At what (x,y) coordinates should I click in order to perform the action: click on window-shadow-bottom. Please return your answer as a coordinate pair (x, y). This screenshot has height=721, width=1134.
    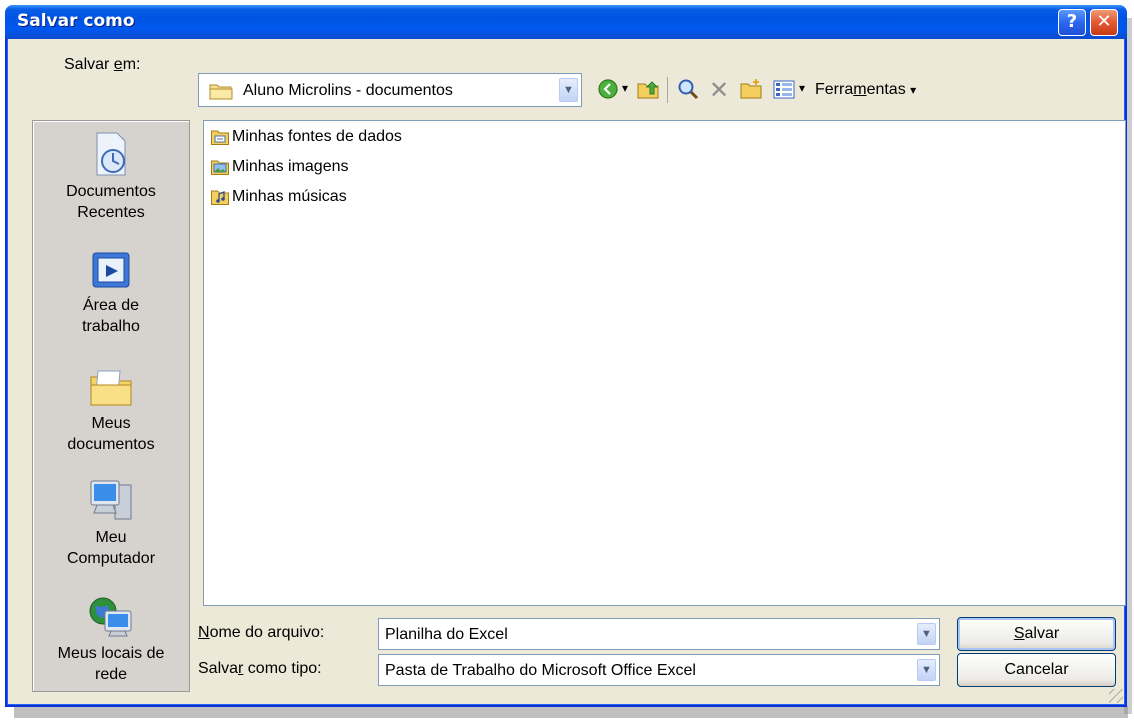
    Looking at the image, I should click on (571, 712).